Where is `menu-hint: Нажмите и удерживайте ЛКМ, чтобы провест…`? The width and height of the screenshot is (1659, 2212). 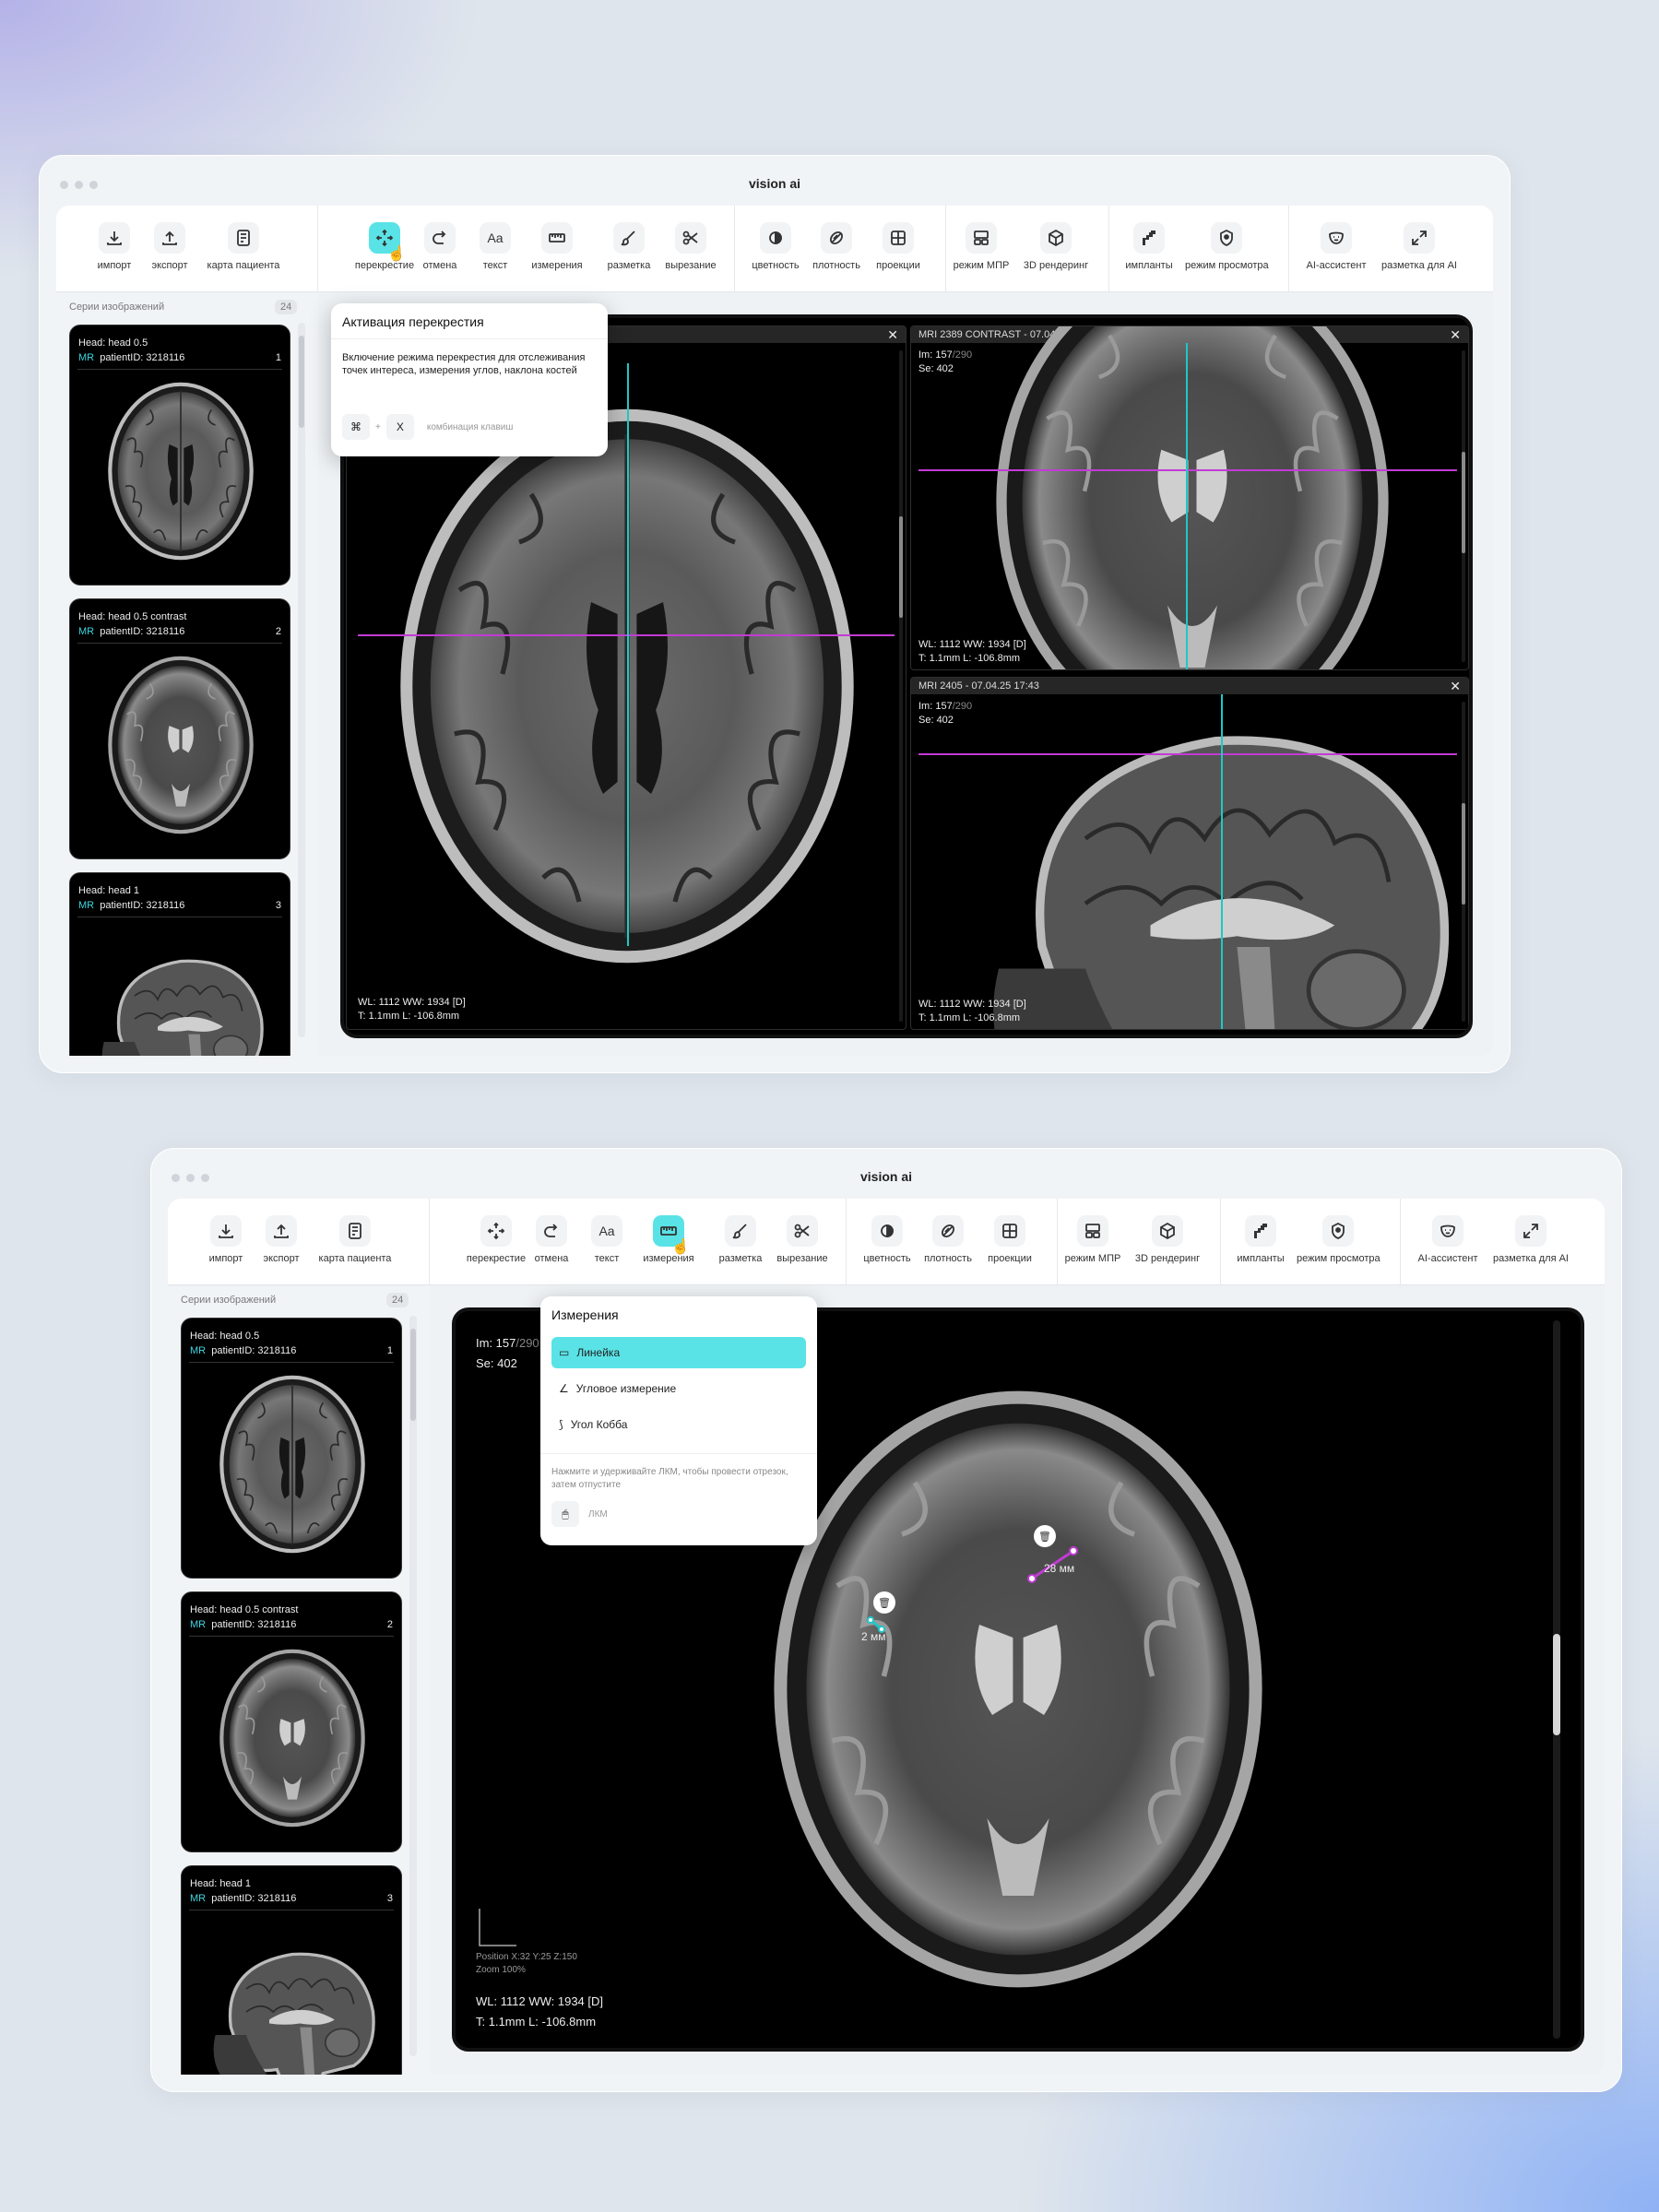 menu-hint: Нажмите и удерживайте ЛКМ, чтобы провест… is located at coordinates (670, 1479).